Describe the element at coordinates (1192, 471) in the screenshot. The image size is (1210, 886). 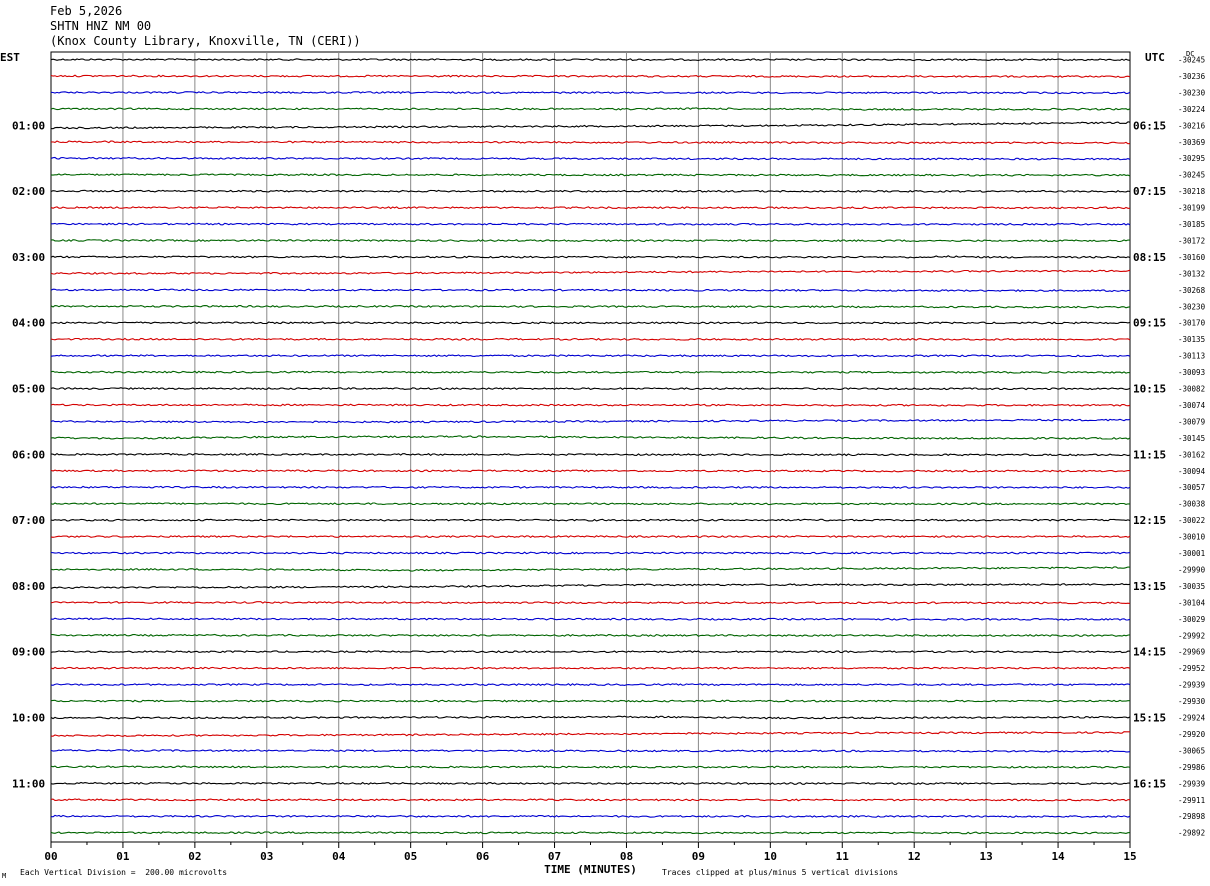
I see `dc-offset-label: -30094` at that location.